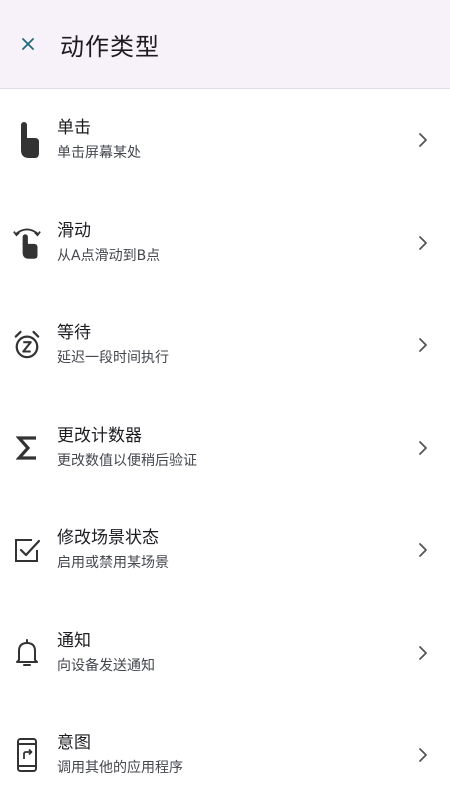  I want to click on action-item-label: 通知, so click(74, 640).